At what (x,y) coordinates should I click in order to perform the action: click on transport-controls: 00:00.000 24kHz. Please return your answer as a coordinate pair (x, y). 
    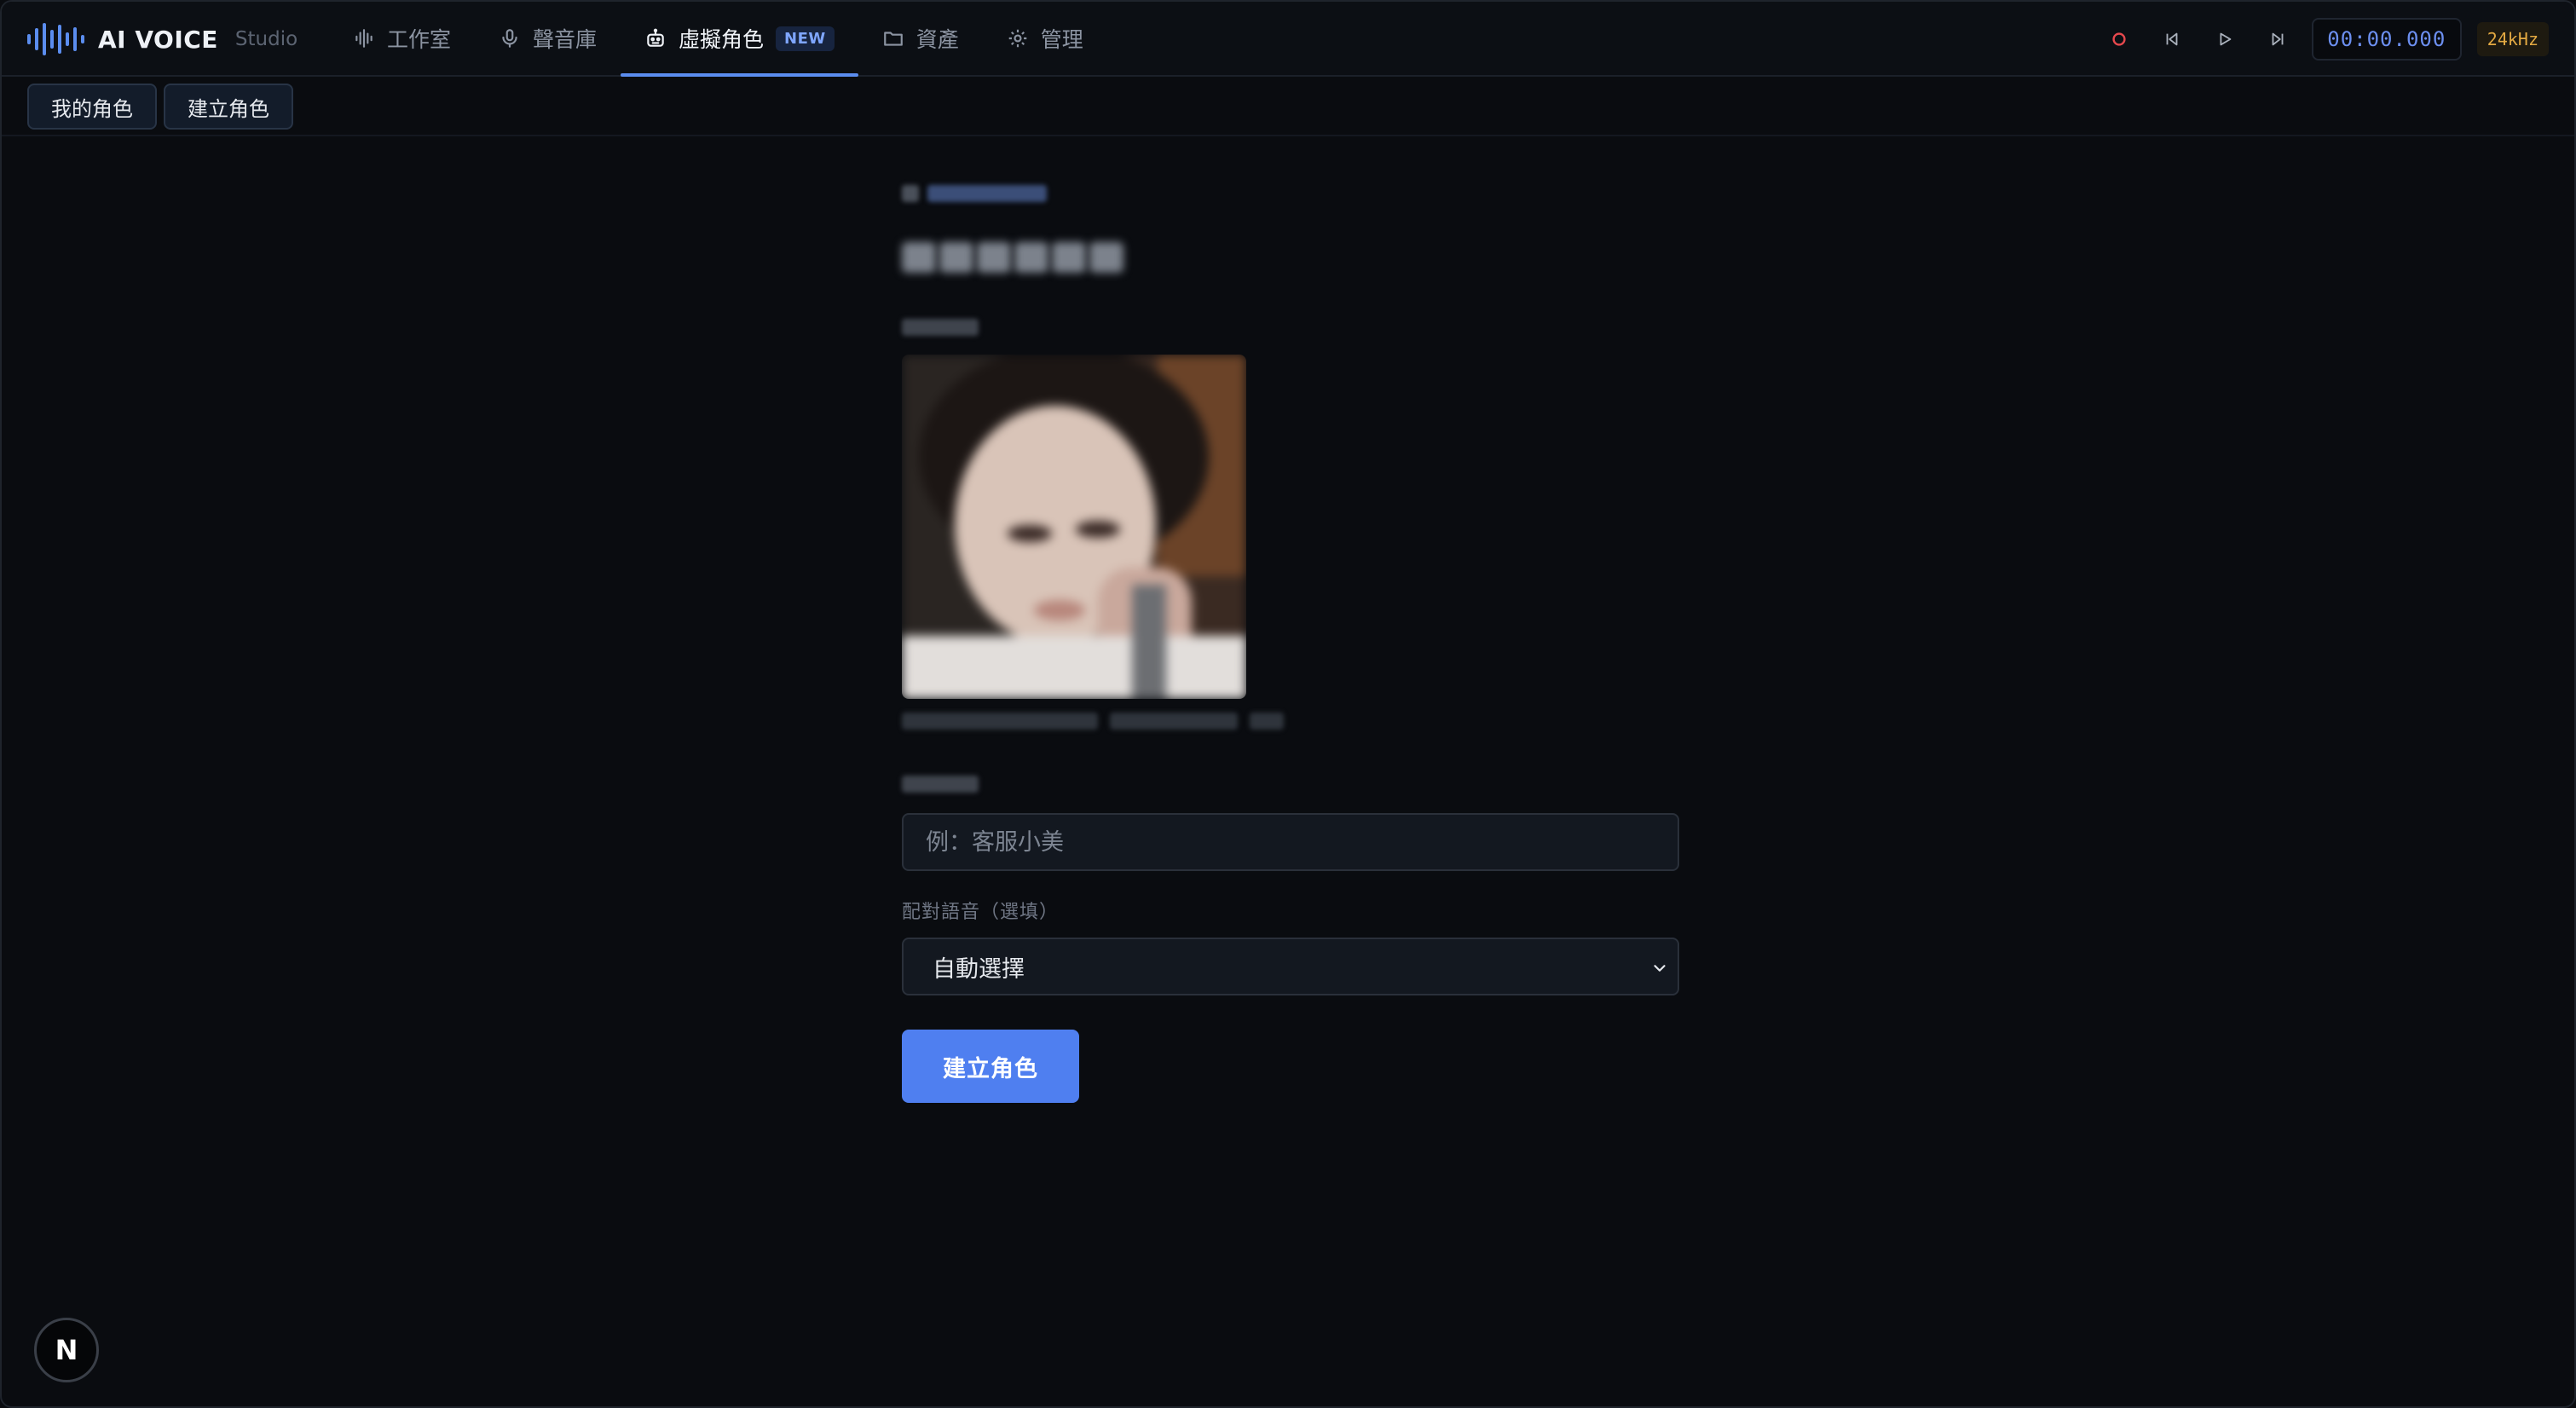
    Looking at the image, I should click on (2324, 39).